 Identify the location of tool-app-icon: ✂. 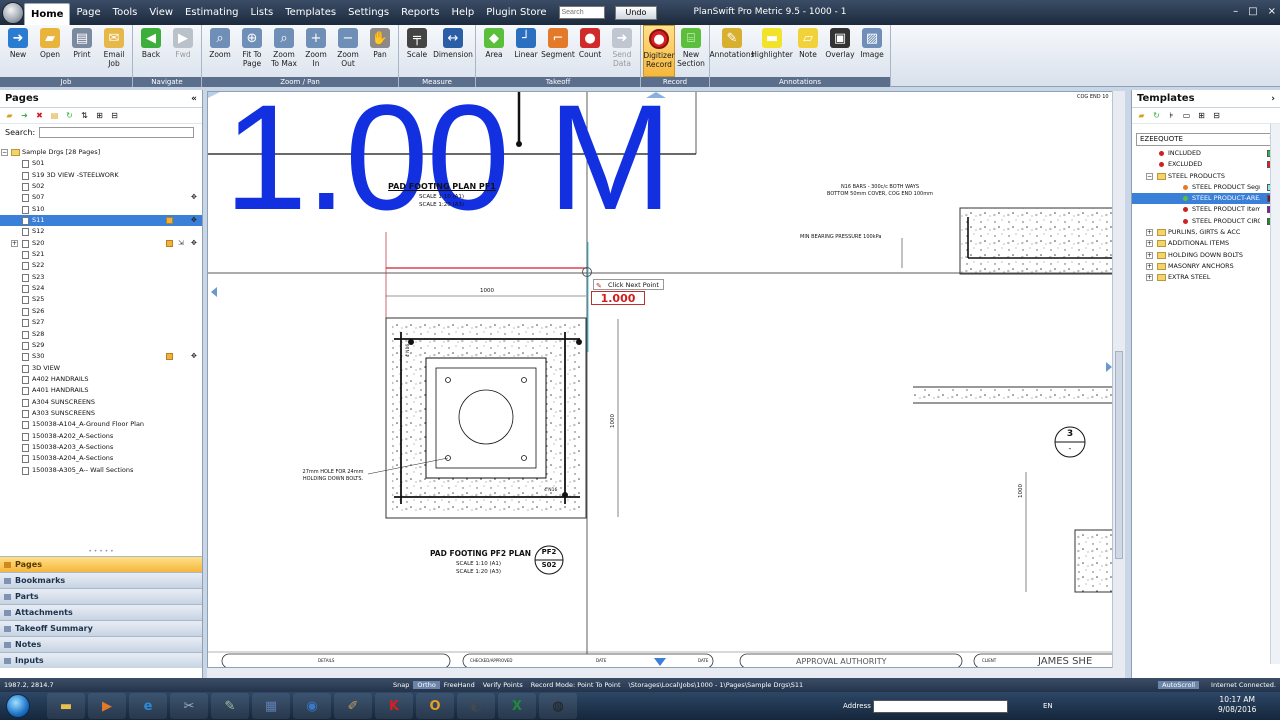
(189, 706).